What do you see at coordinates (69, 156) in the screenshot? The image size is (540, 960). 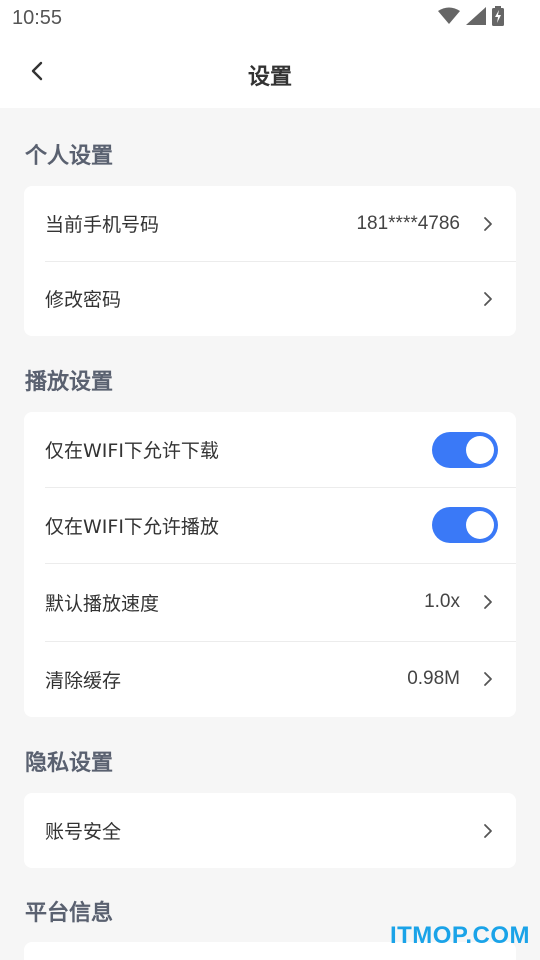 I see `section-title-personal: 个人设置` at bounding box center [69, 156].